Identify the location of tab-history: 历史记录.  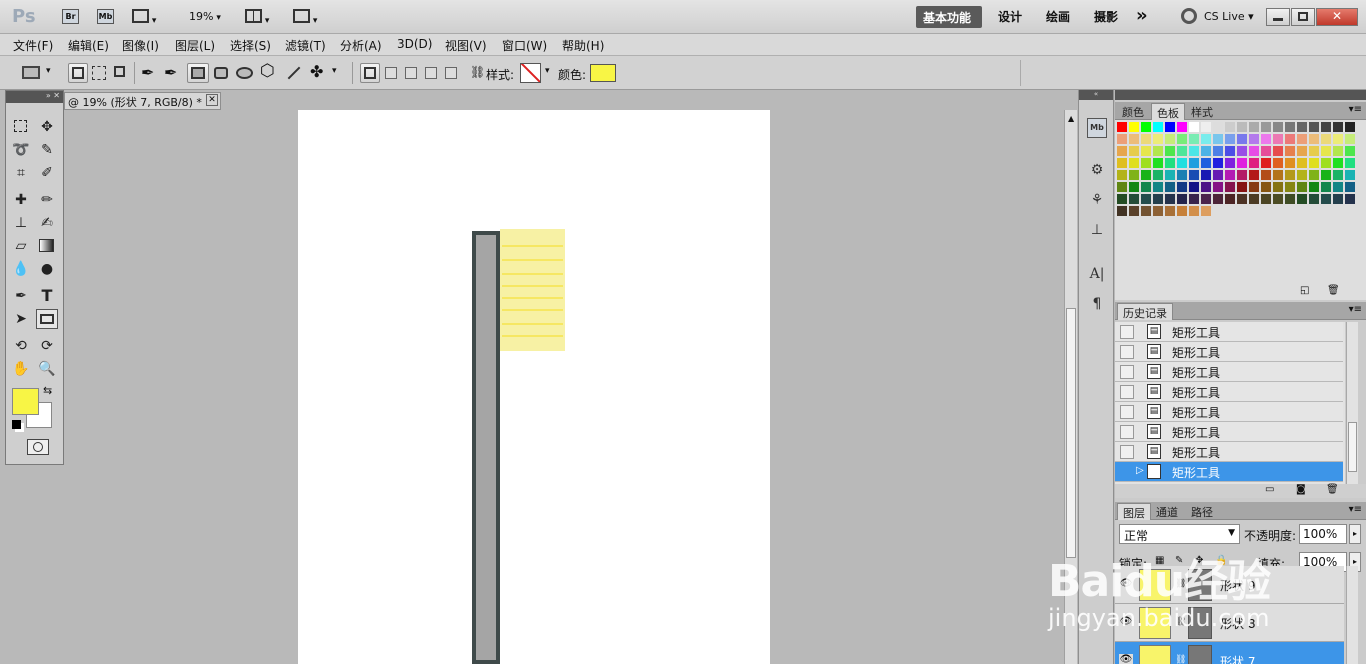
(1145, 311).